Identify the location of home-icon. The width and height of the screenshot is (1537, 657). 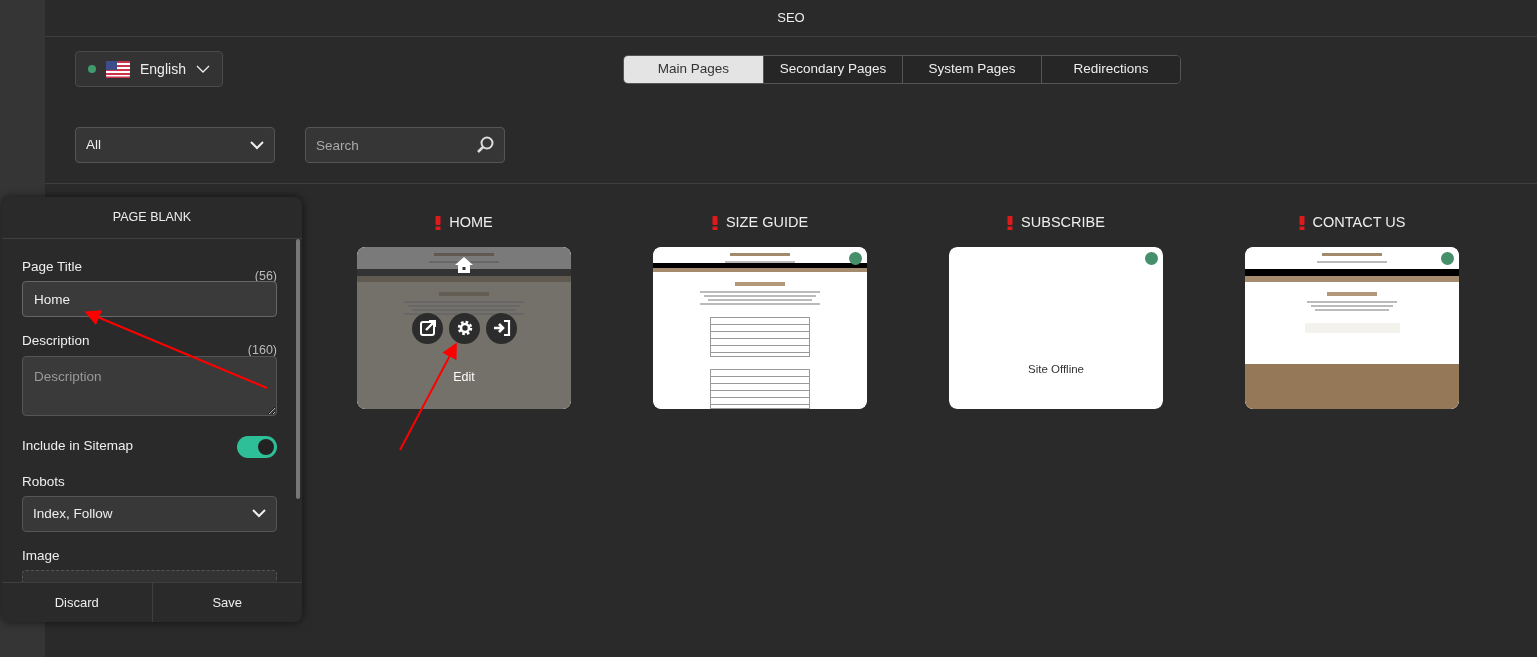
(464, 264).